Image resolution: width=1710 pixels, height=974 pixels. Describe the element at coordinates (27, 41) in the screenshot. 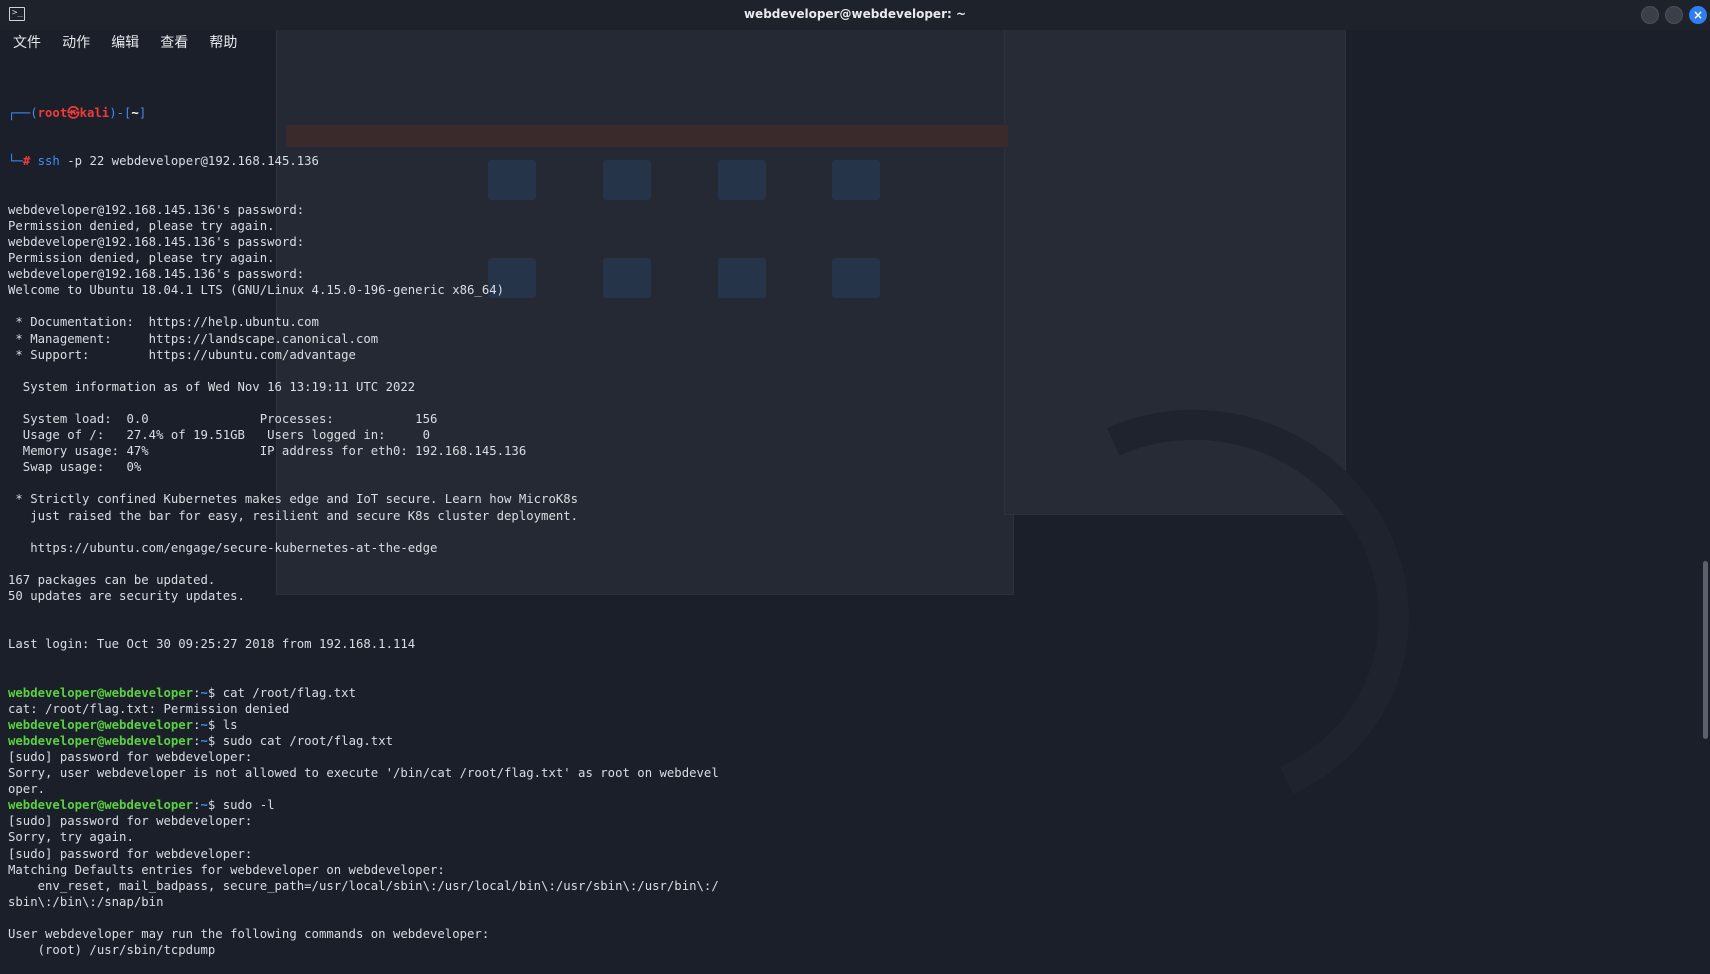

I see `menu-file: 文件` at that location.